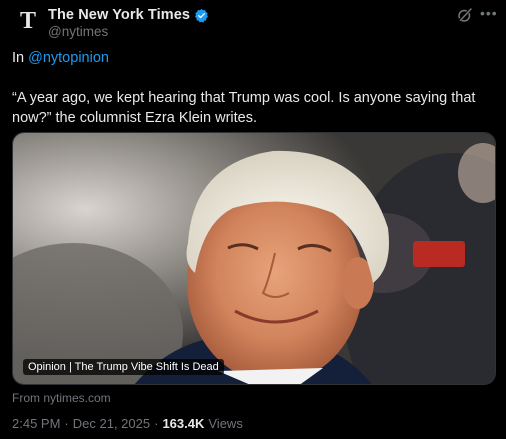  Describe the element at coordinates (119, 15) in the screenshot. I see `display-name: The New York Times` at that location.